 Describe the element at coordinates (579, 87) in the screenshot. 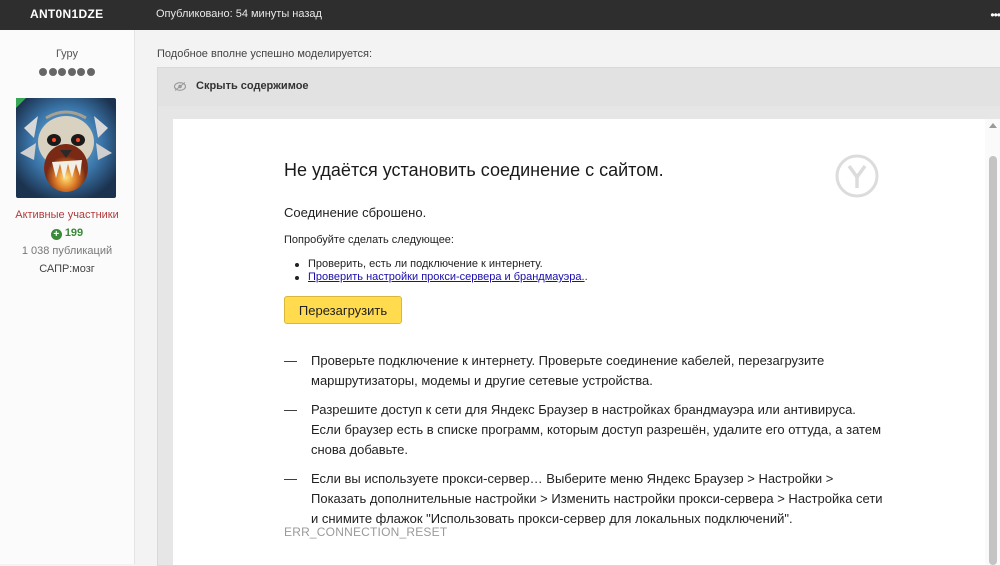

I see `spoiler-toggle: Скрыть содержимое` at that location.